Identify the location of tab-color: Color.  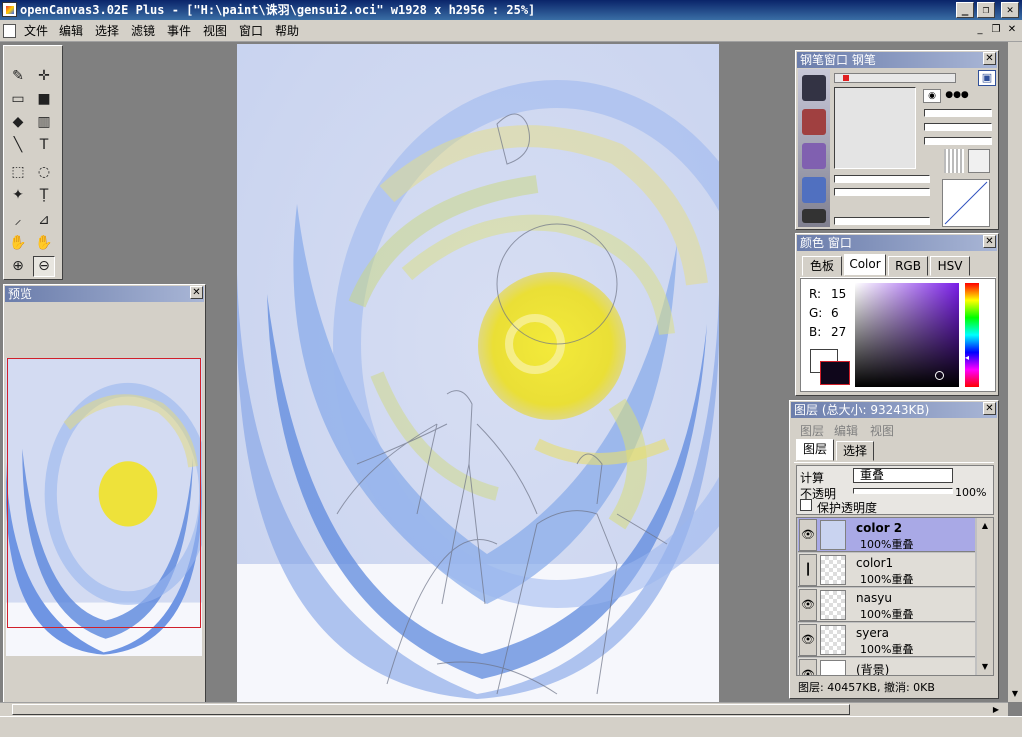
(865, 265).